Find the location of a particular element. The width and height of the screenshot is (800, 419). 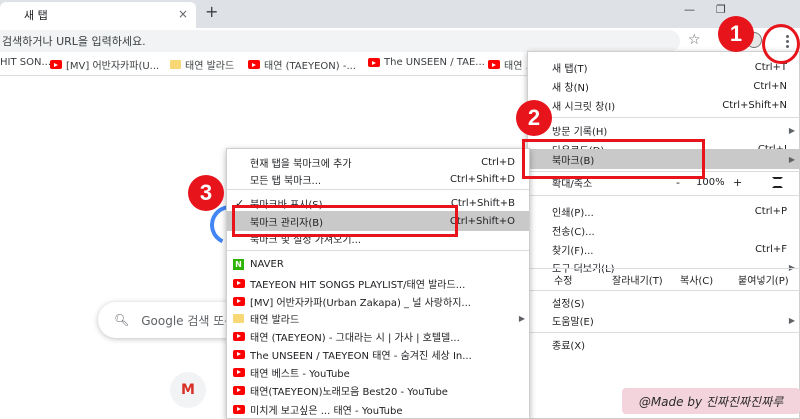

close-icon: × is located at coordinates (183, 14).